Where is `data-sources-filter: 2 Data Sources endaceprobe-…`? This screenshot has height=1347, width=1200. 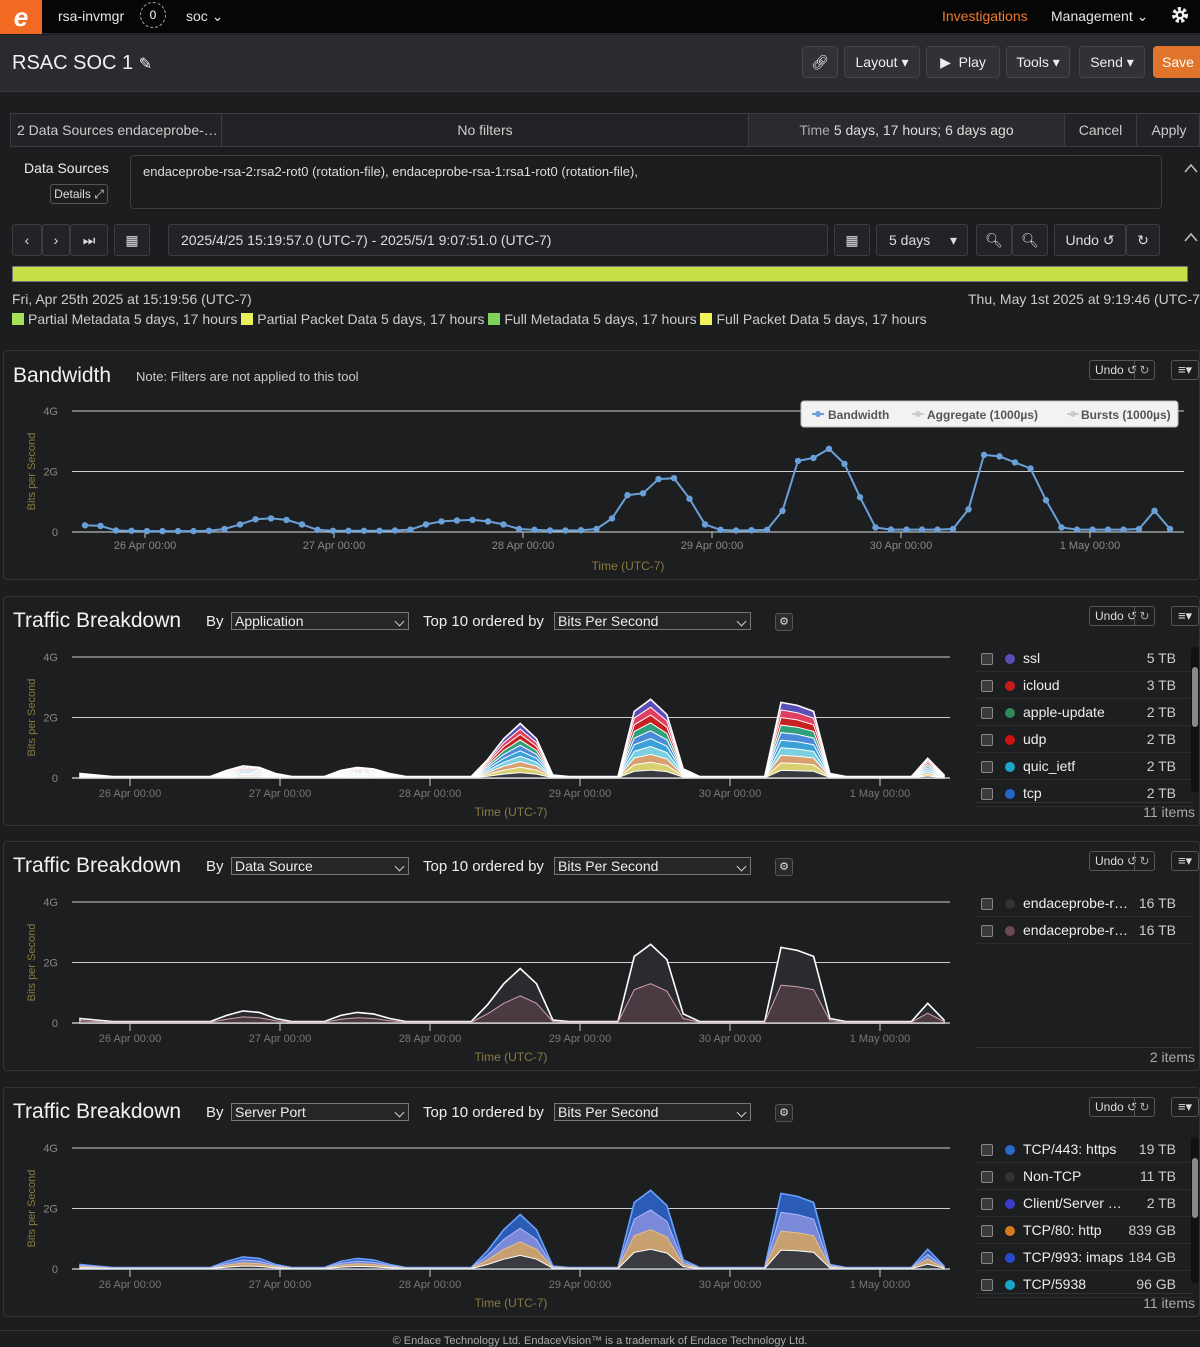
data-sources-filter: 2 Data Sources endaceprobe-… is located at coordinates (116, 130).